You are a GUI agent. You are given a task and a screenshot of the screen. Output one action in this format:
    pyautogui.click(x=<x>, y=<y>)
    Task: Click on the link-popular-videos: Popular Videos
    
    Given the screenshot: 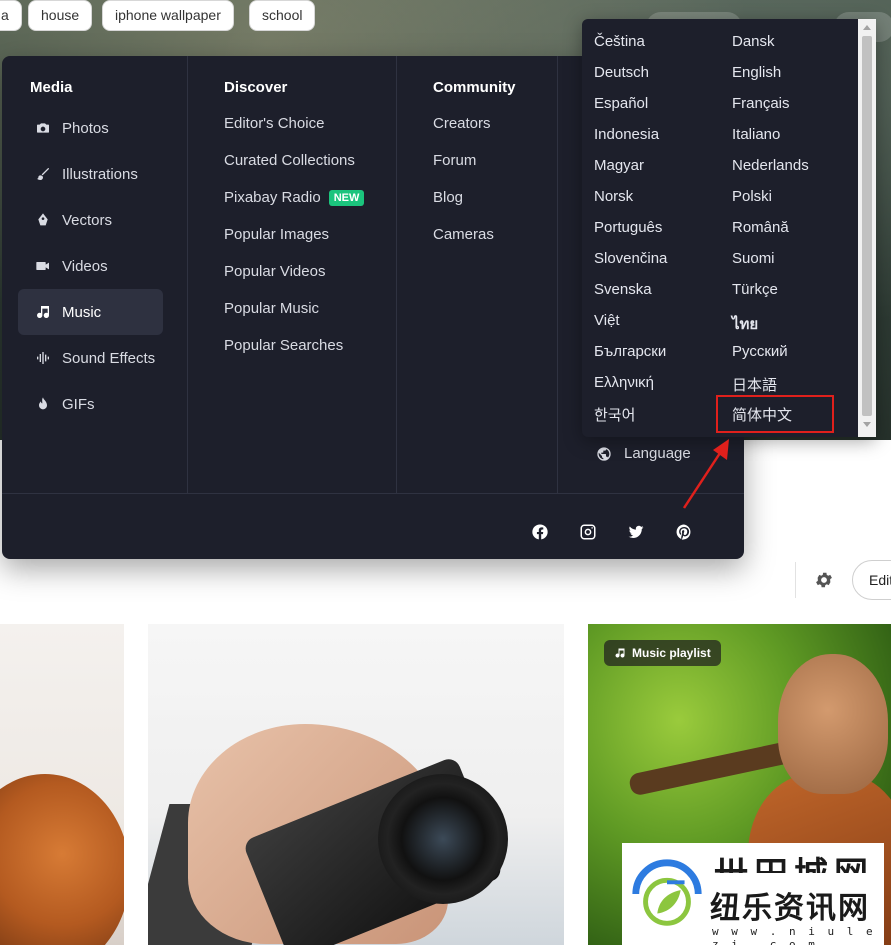 What is the action you would take?
    pyautogui.click(x=274, y=271)
    